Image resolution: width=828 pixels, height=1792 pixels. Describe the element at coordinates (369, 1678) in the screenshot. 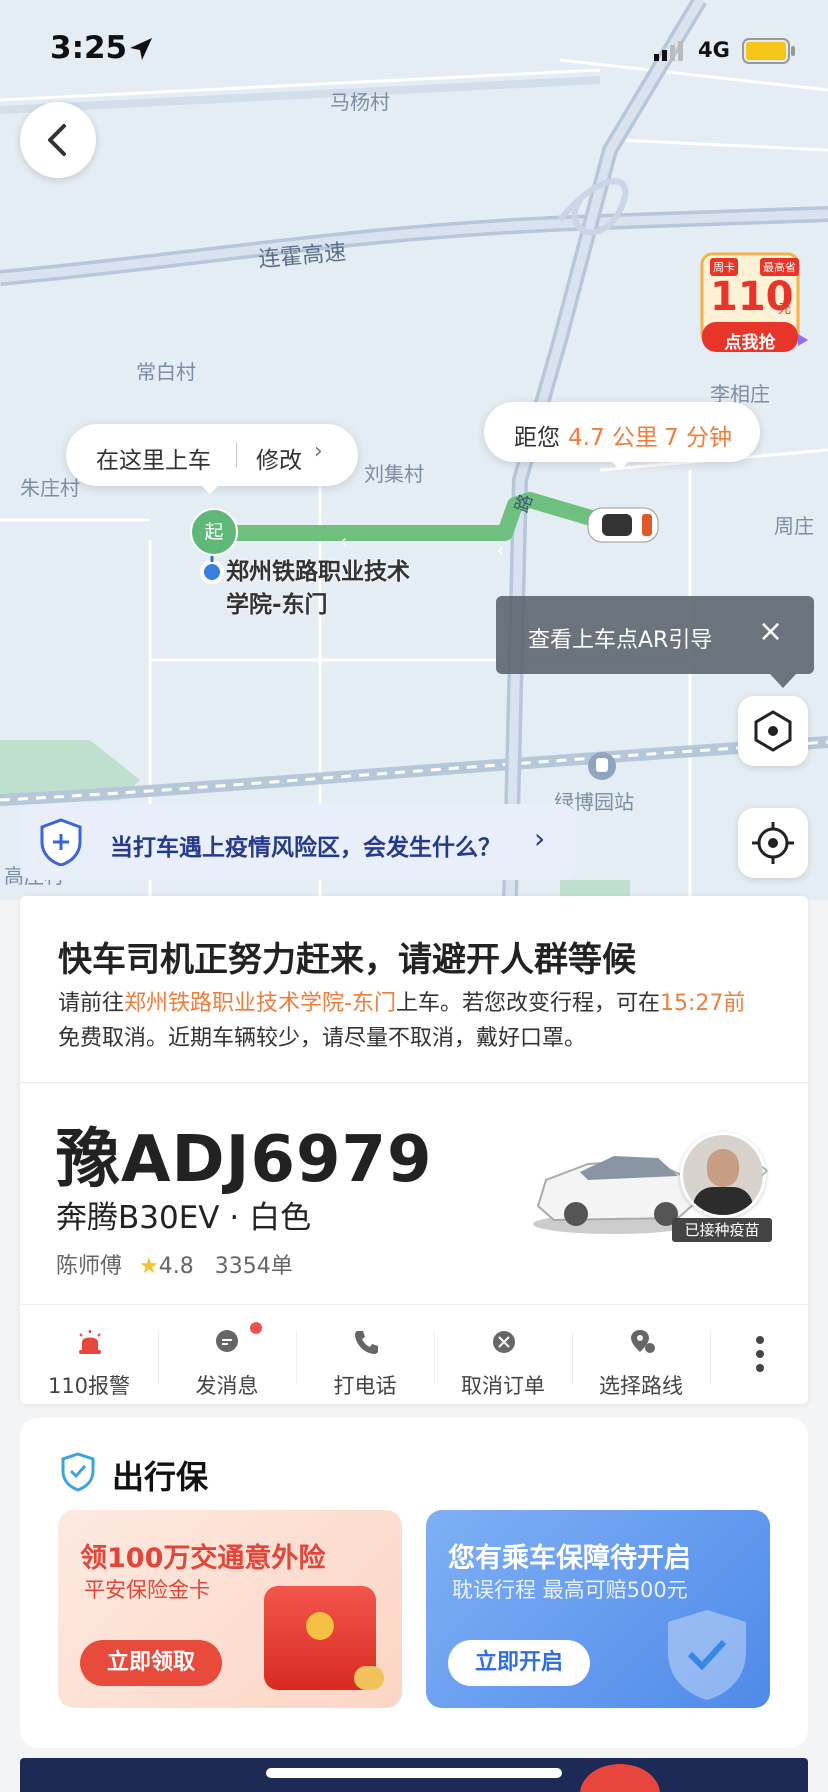

I see `coins-icon` at that location.